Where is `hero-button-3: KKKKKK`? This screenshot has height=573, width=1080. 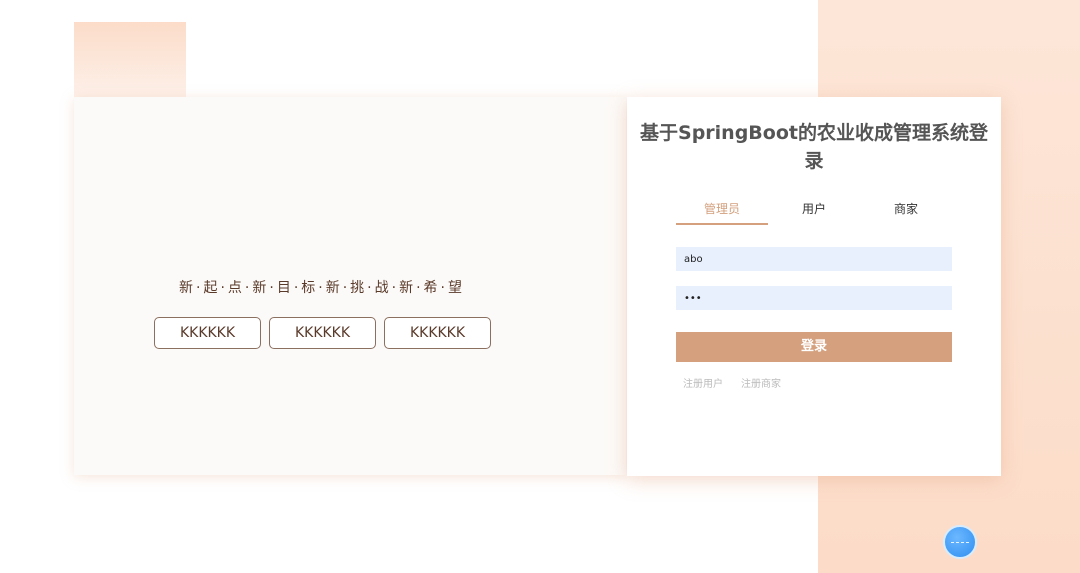
hero-button-3: KKKKKK is located at coordinates (437, 333).